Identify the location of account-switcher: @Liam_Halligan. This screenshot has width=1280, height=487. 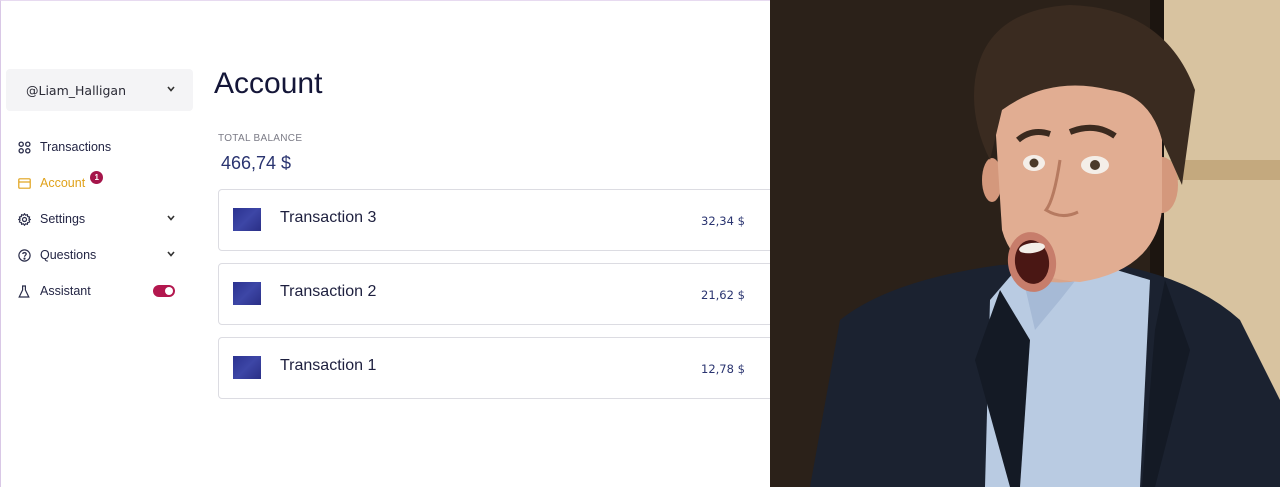
(99, 90).